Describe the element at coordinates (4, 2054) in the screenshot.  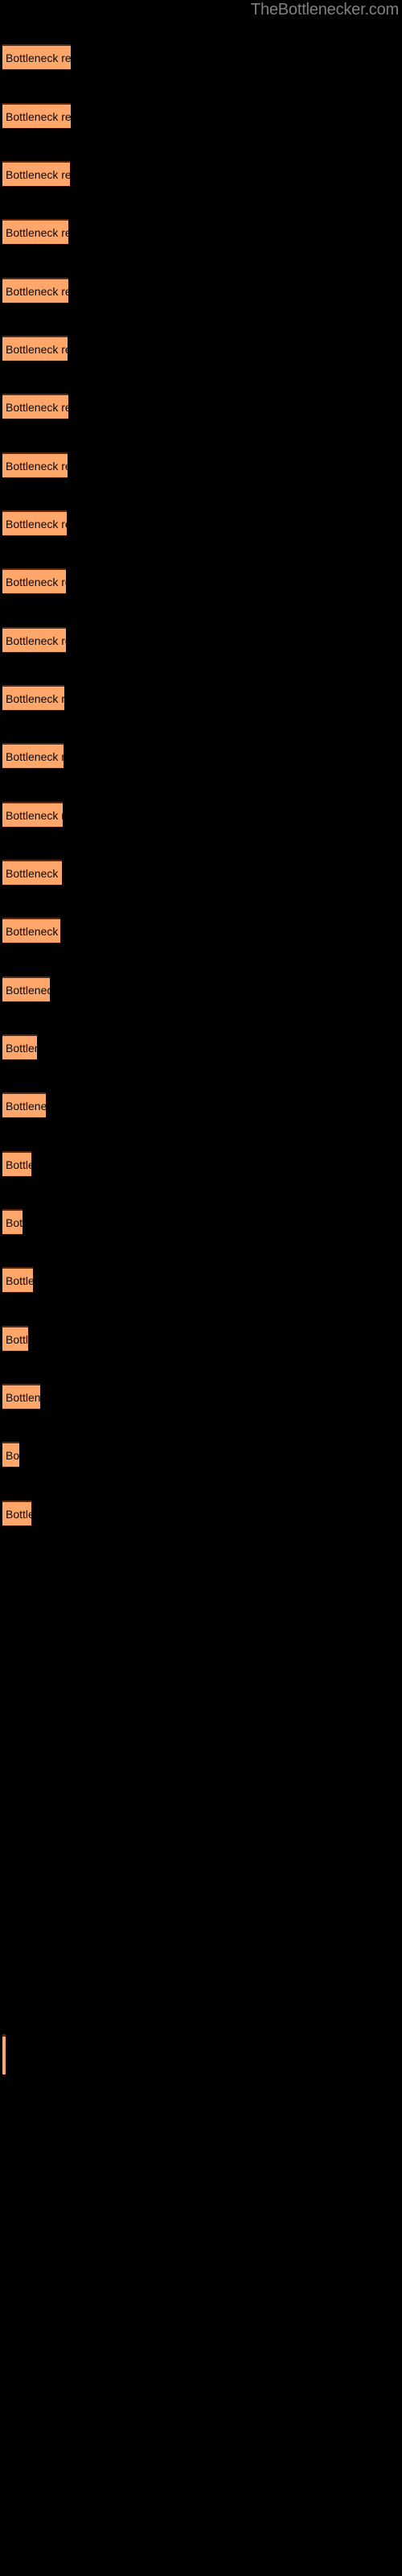
I see `bar-segment-minimal` at that location.